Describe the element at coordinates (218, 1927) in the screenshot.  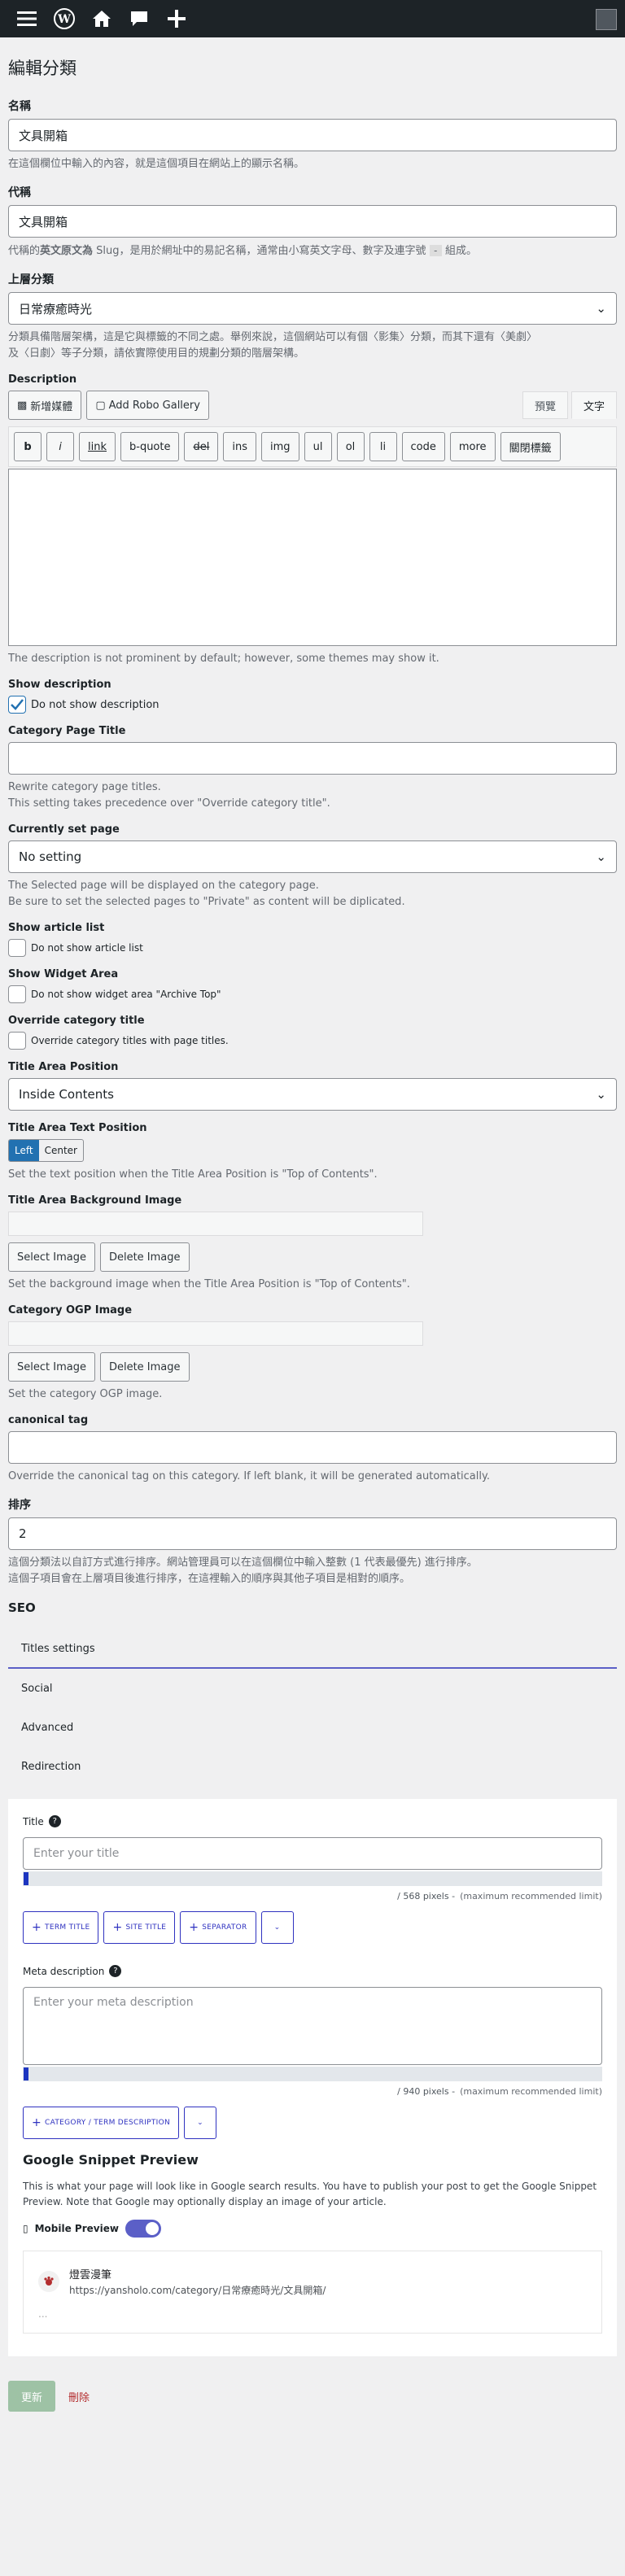
I see `separator-tag-button: + SEPARATOR` at that location.